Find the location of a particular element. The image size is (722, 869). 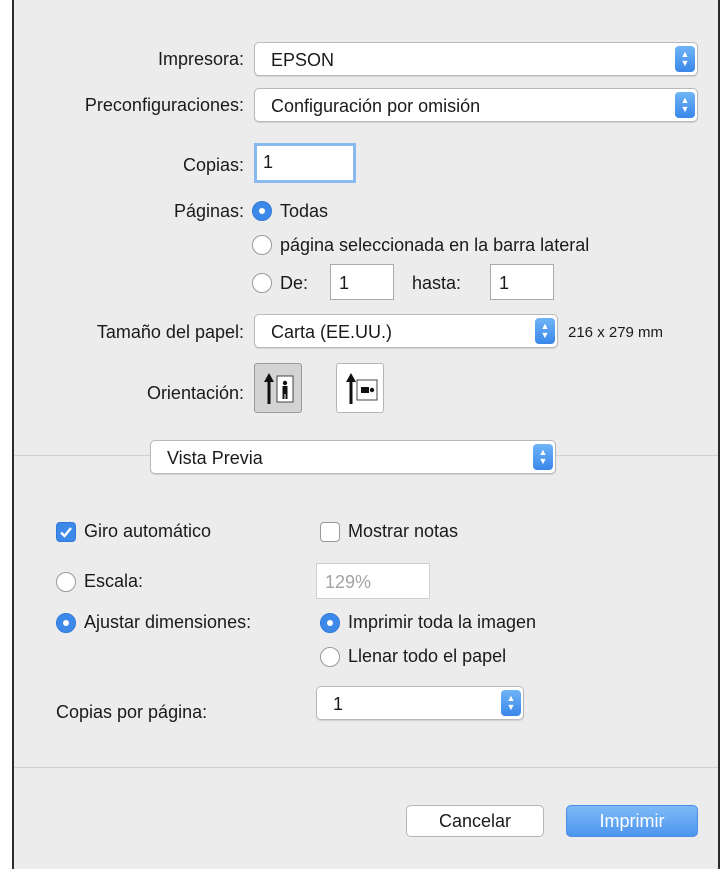

presets-popup: Configuración por omisión ▲ ▼ is located at coordinates (476, 105).